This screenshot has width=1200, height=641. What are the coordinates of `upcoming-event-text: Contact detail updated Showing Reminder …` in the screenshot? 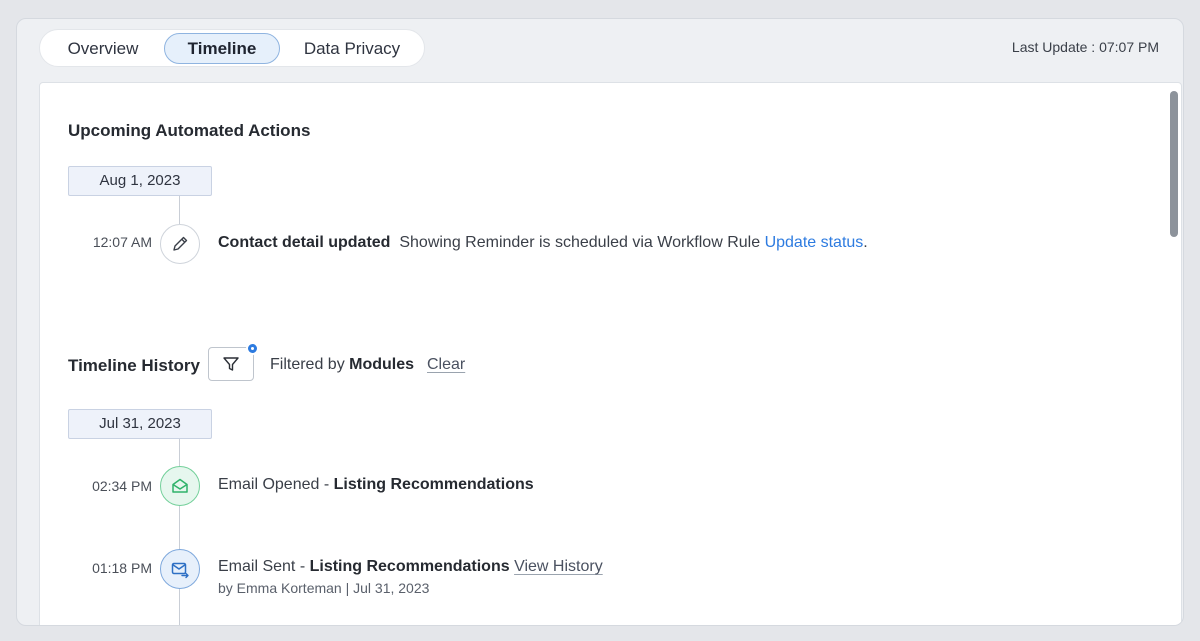 It's located at (543, 243).